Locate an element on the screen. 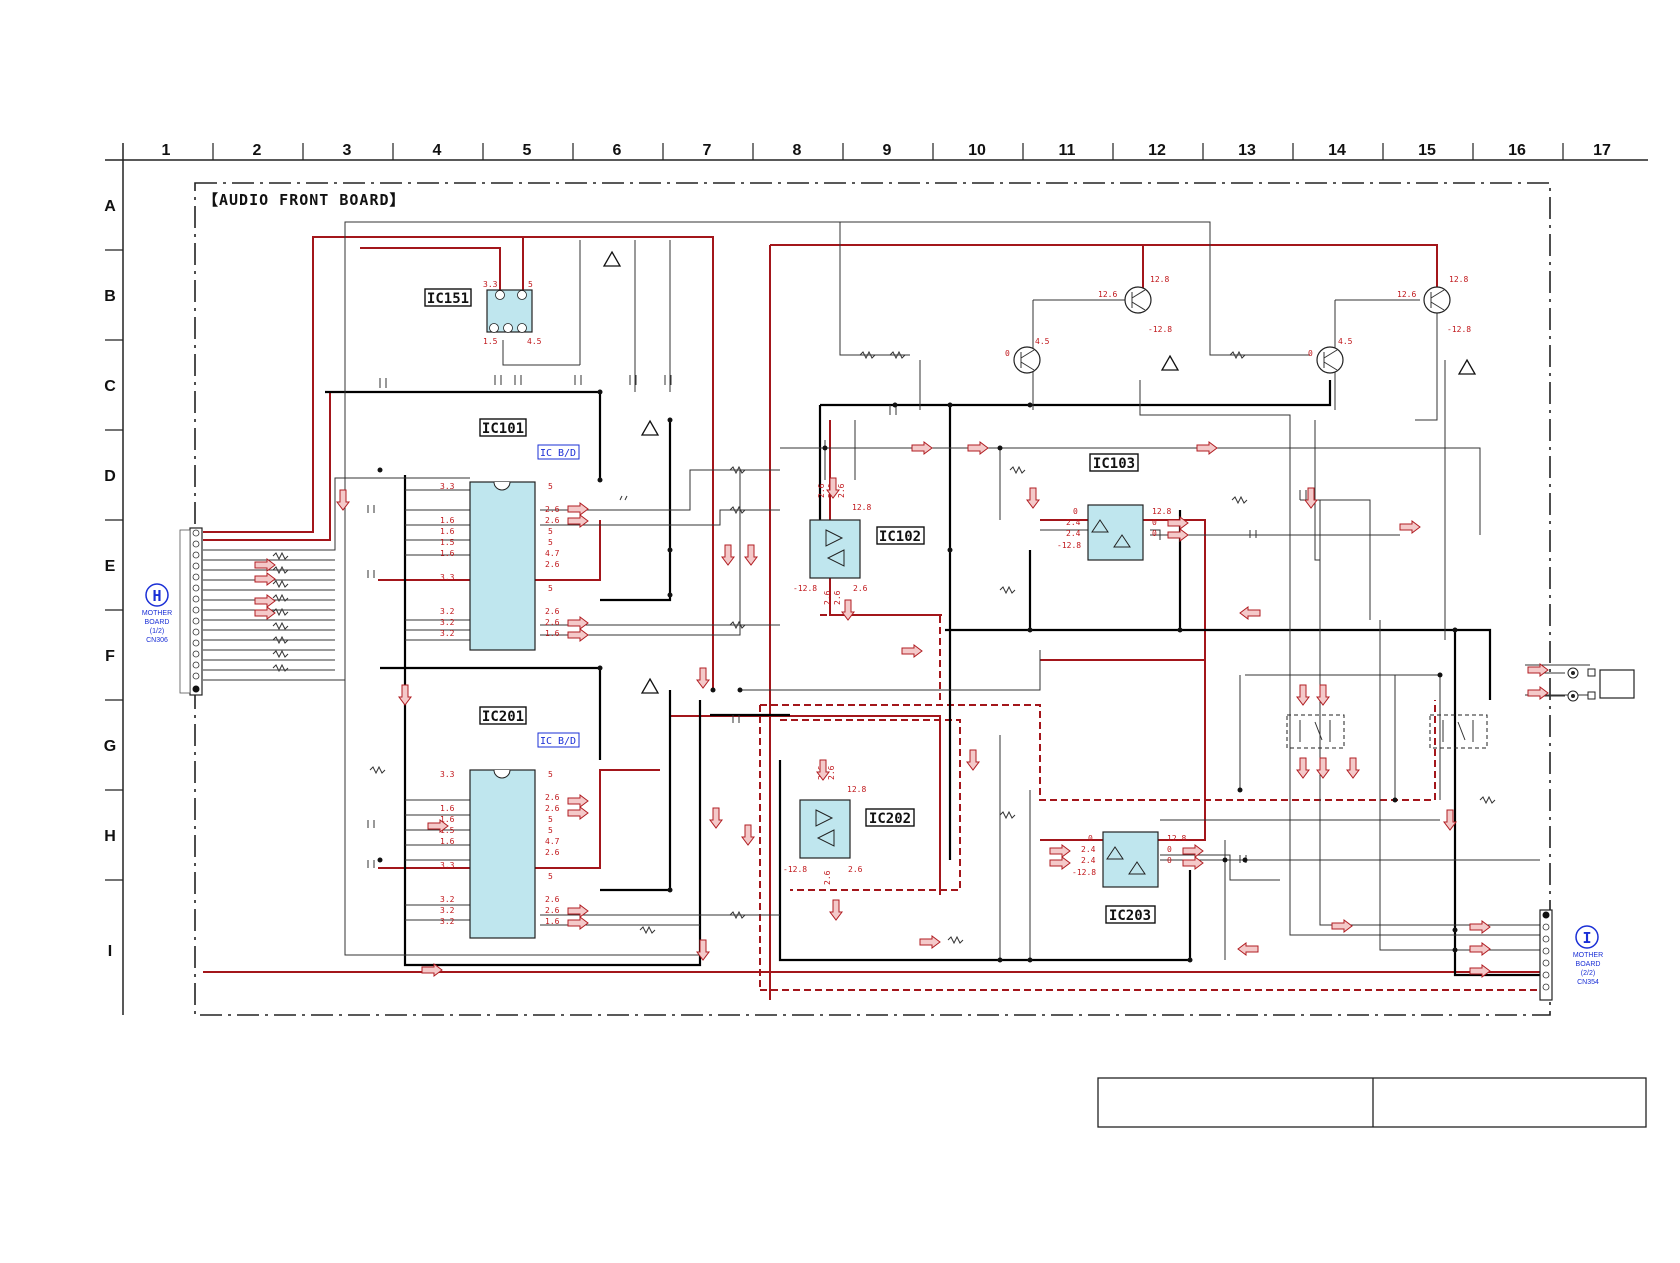  ic101-board-tag: IC B/D is located at coordinates (558, 453).